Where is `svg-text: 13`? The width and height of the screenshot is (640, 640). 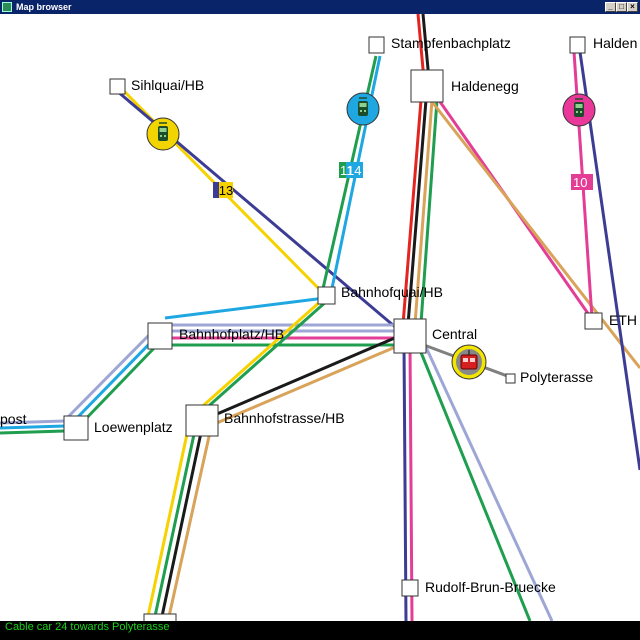 svg-text: 13 is located at coordinates (226, 190).